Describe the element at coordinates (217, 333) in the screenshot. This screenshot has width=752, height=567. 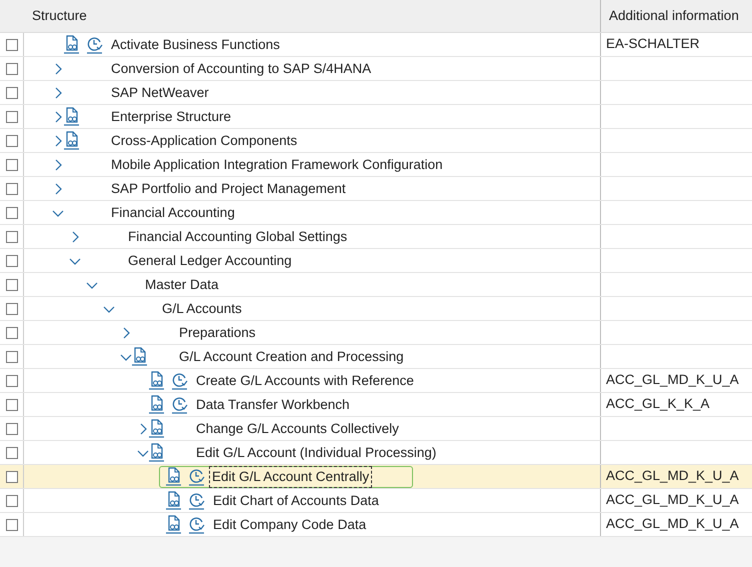
I see `tree-item-label: Preparations` at that location.